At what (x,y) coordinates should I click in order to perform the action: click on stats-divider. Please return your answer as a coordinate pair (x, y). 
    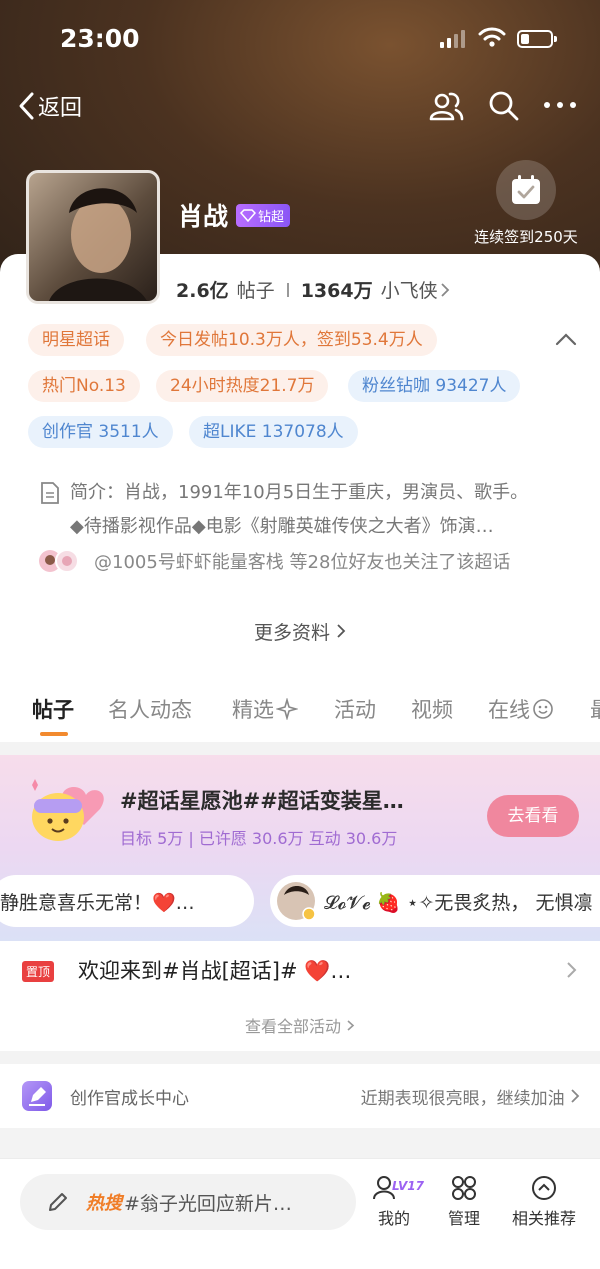
    Looking at the image, I should click on (287, 289).